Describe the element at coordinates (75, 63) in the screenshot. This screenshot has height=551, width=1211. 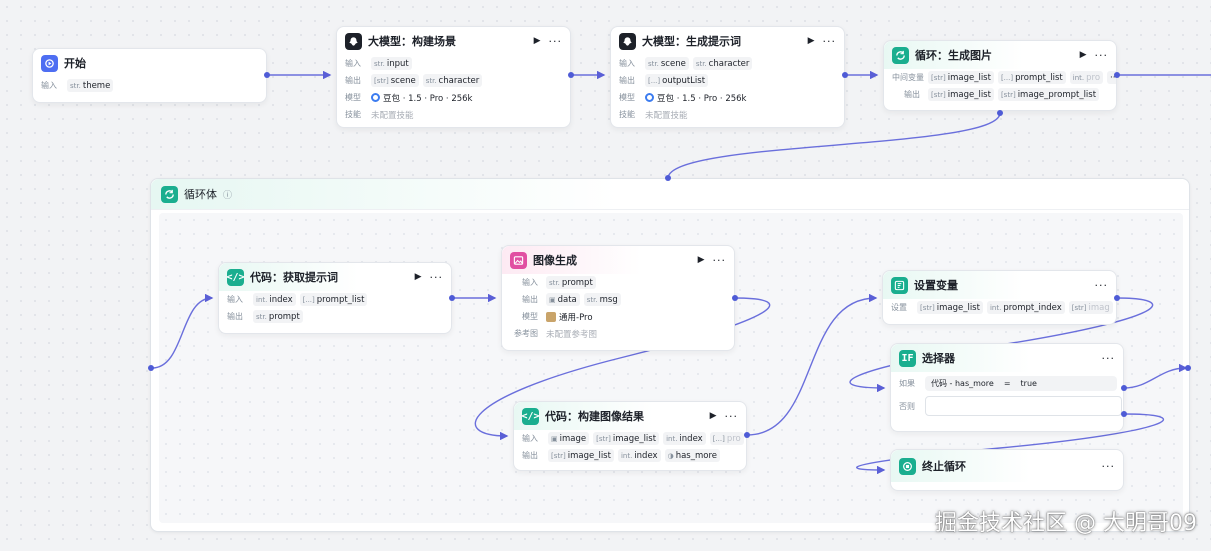
I see `node-title: 开始` at that location.